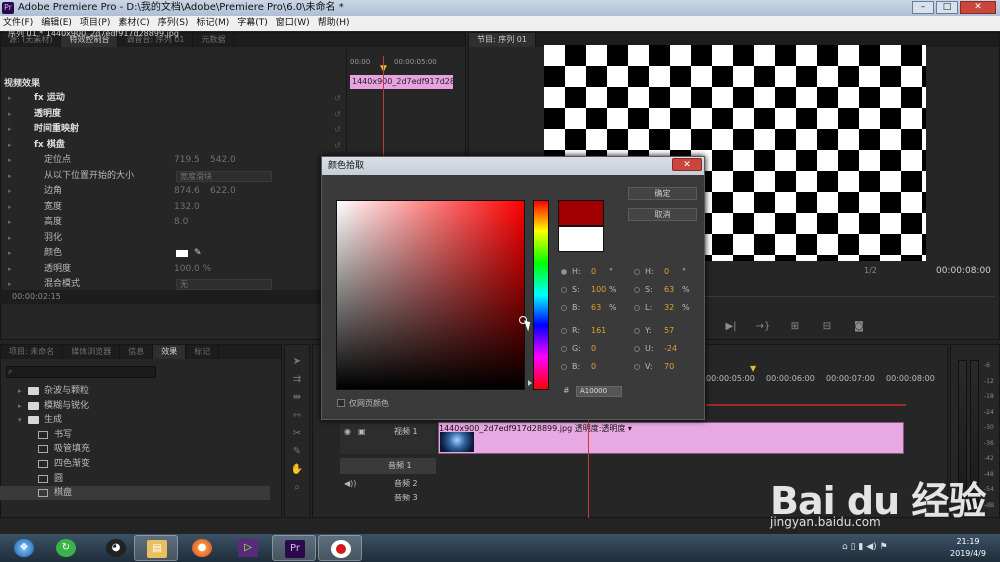 Image resolution: width=1000 pixels, height=562 pixels. I want to click on system-tray: ⌂ ▯ ▮ ◀) ⚑, so click(865, 547).